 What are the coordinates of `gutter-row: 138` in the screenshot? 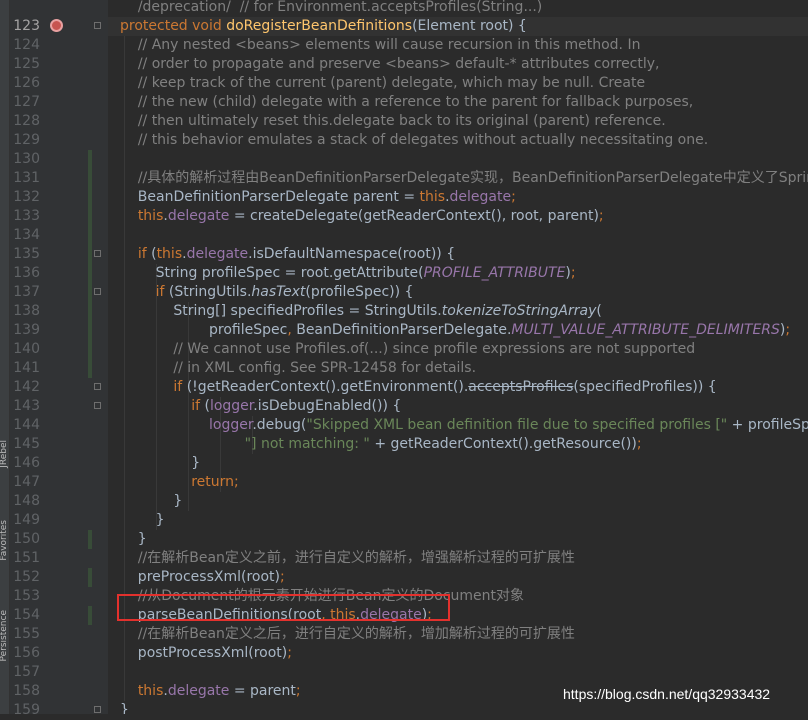 It's located at (59, 311).